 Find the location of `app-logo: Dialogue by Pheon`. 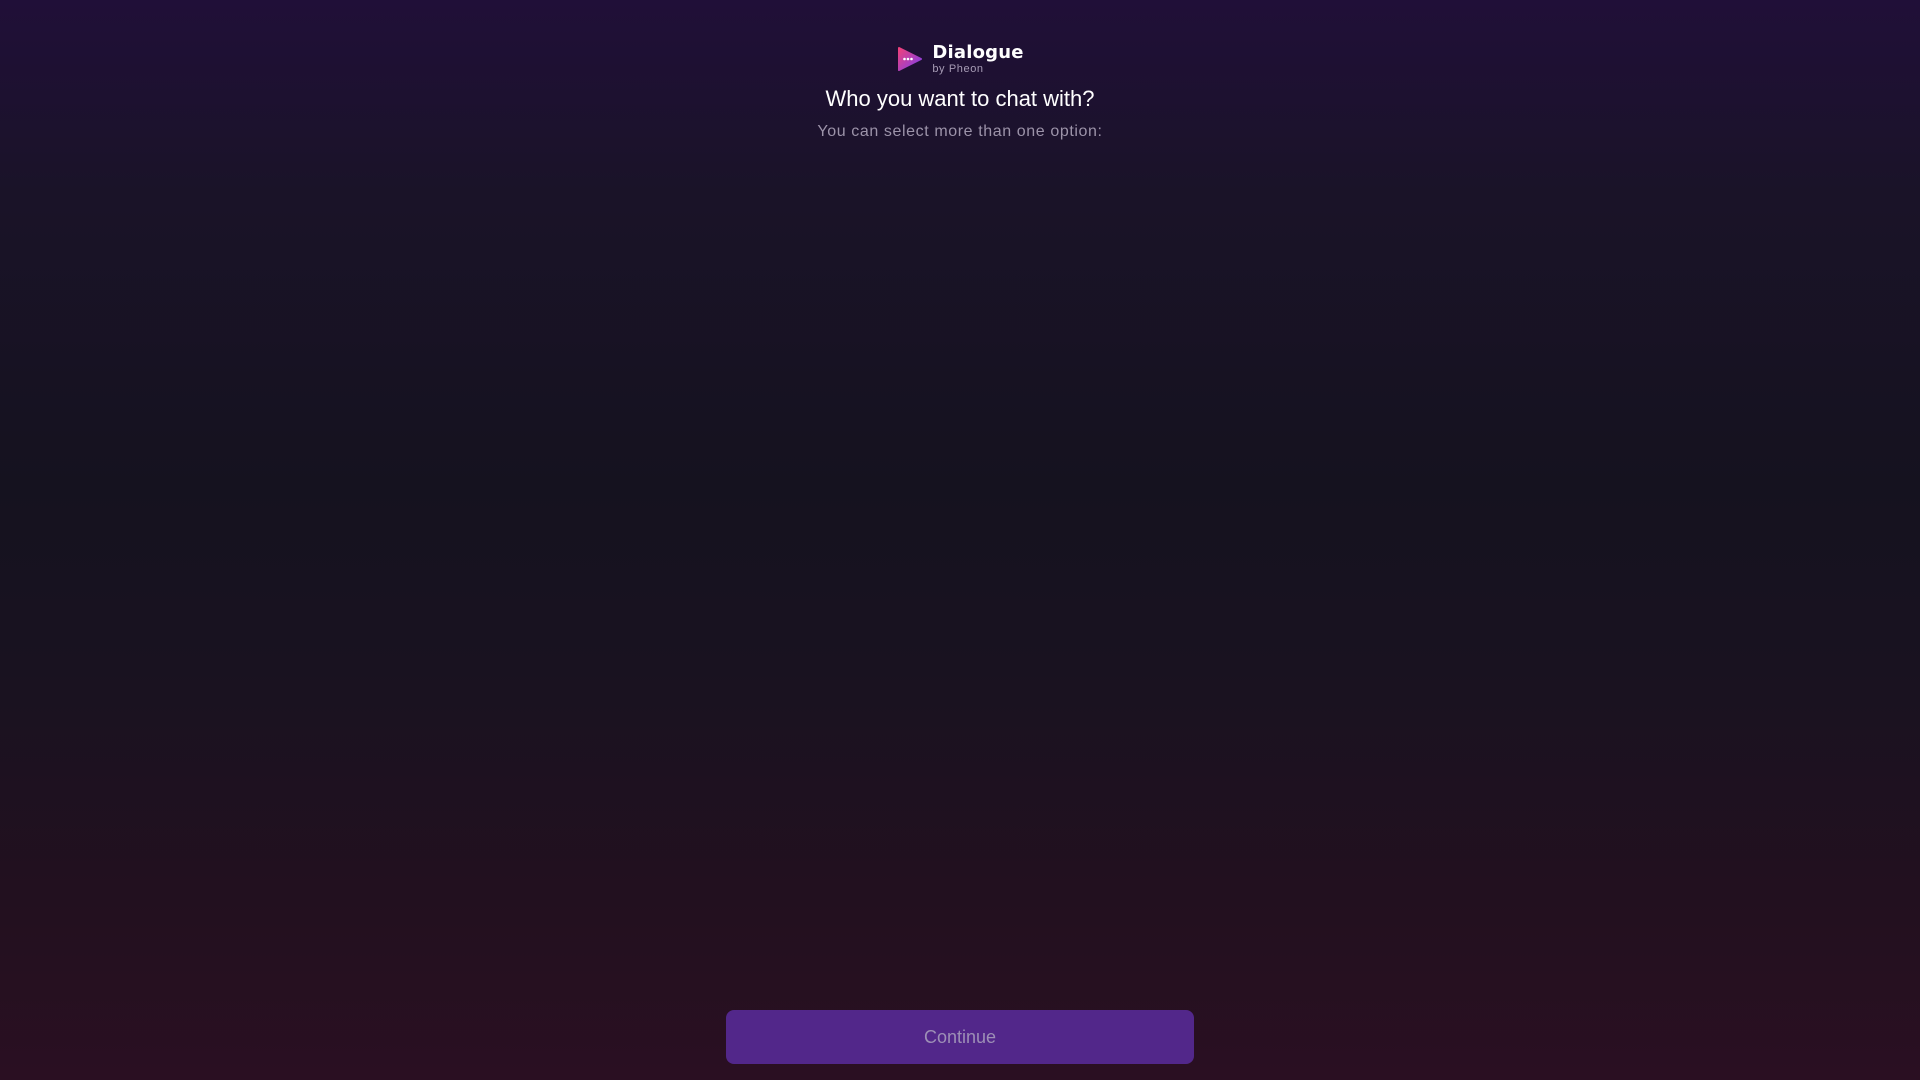

app-logo: Dialogue by Pheon is located at coordinates (959, 59).